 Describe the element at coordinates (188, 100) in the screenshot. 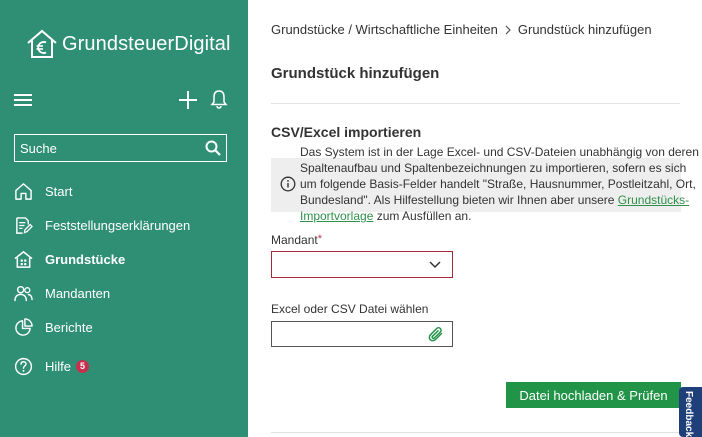

I see `plus-icon` at that location.